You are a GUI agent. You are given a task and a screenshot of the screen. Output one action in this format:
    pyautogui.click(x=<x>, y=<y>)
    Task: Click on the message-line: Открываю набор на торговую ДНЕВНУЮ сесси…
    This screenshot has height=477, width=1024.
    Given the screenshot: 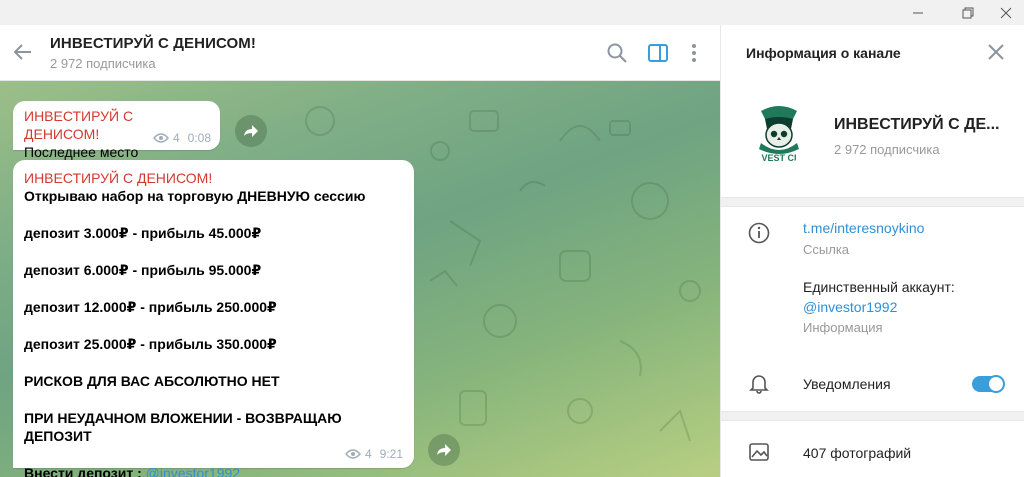 What is the action you would take?
    pyautogui.click(x=195, y=196)
    